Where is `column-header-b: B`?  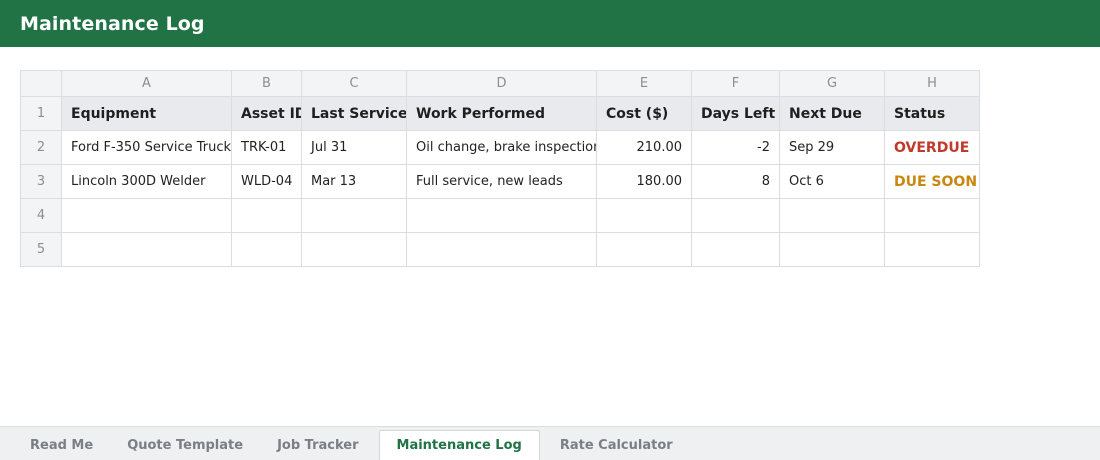
column-header-b: B is located at coordinates (267, 84).